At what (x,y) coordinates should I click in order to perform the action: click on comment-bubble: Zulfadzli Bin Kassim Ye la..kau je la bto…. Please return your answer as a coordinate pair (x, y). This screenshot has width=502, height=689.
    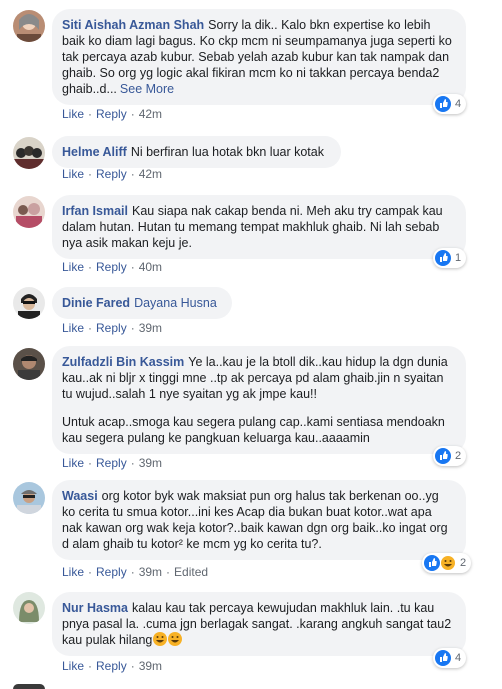
    Looking at the image, I should click on (259, 400).